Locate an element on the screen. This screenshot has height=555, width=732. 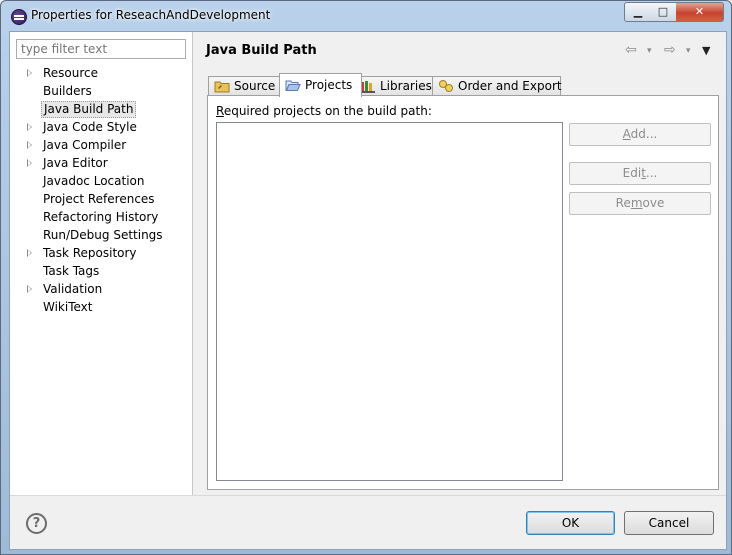
tab-source: Source is located at coordinates (245, 86).